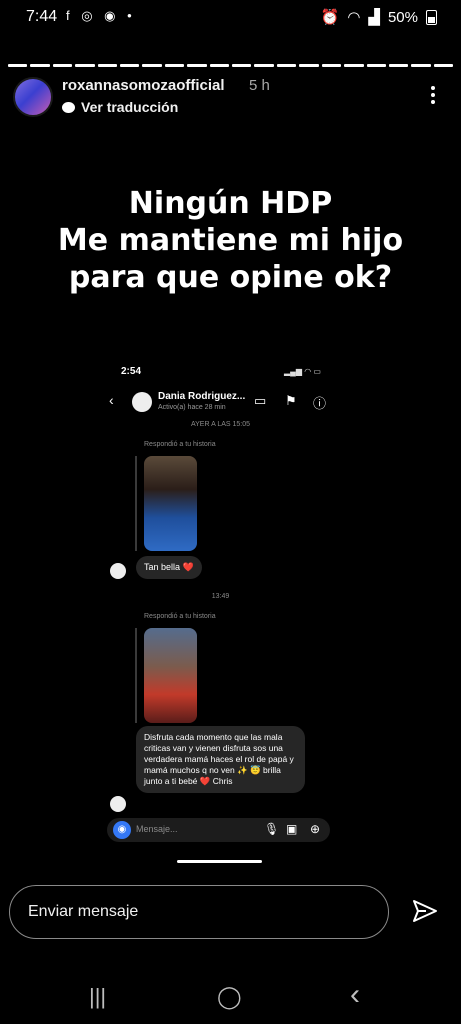  Describe the element at coordinates (231, 65) in the screenshot. I see `story-progress` at that location.